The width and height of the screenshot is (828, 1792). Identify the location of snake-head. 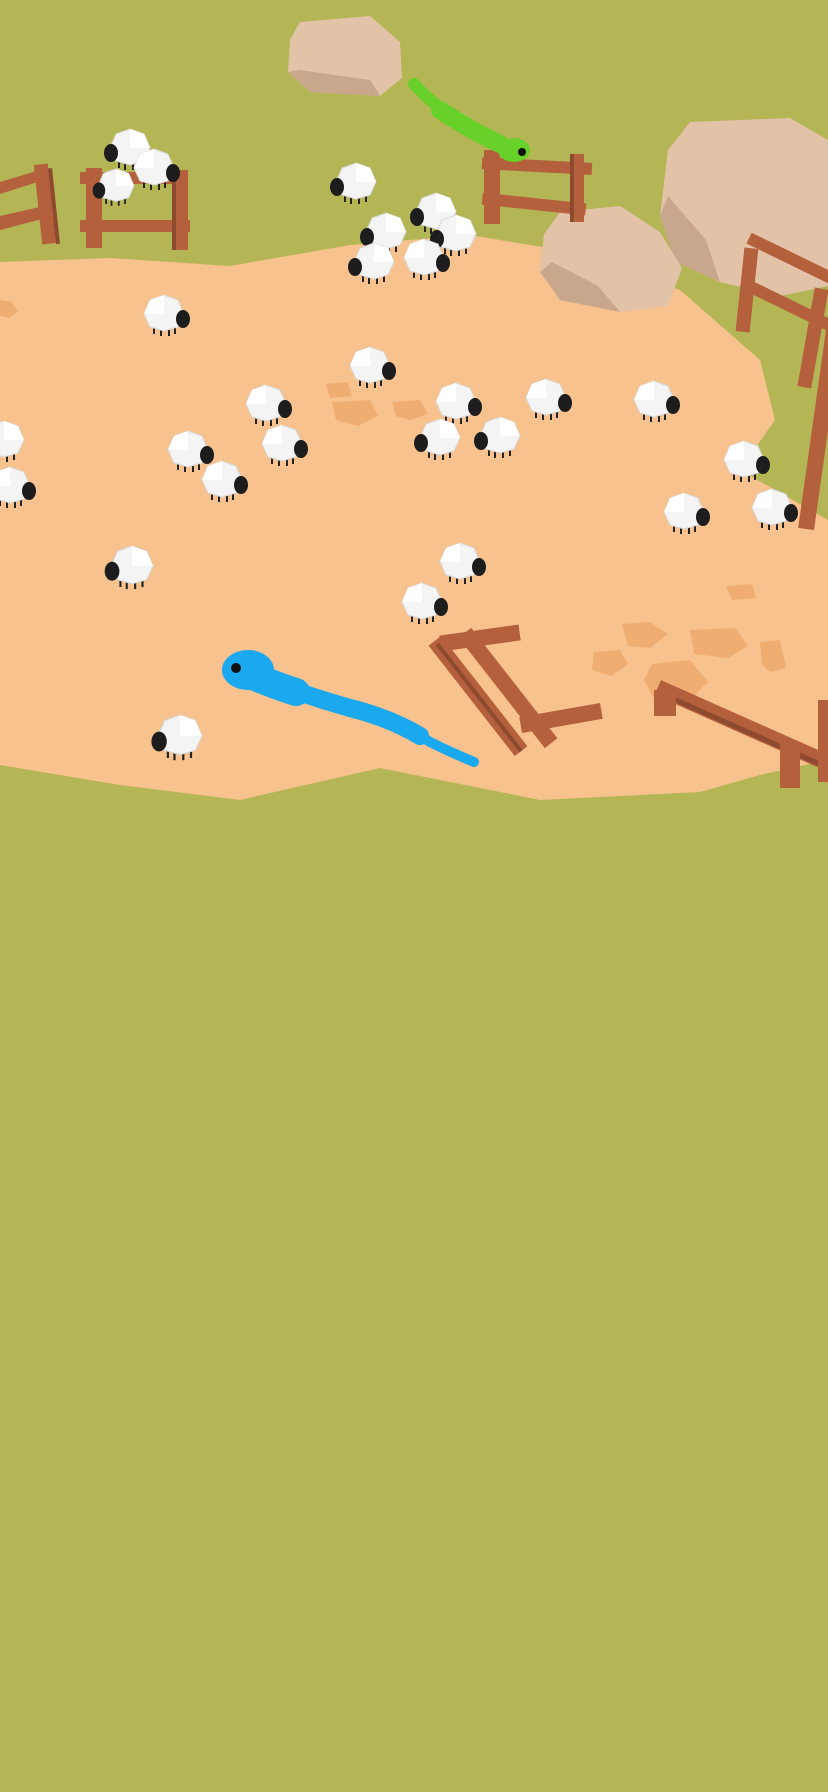
(248, 670).